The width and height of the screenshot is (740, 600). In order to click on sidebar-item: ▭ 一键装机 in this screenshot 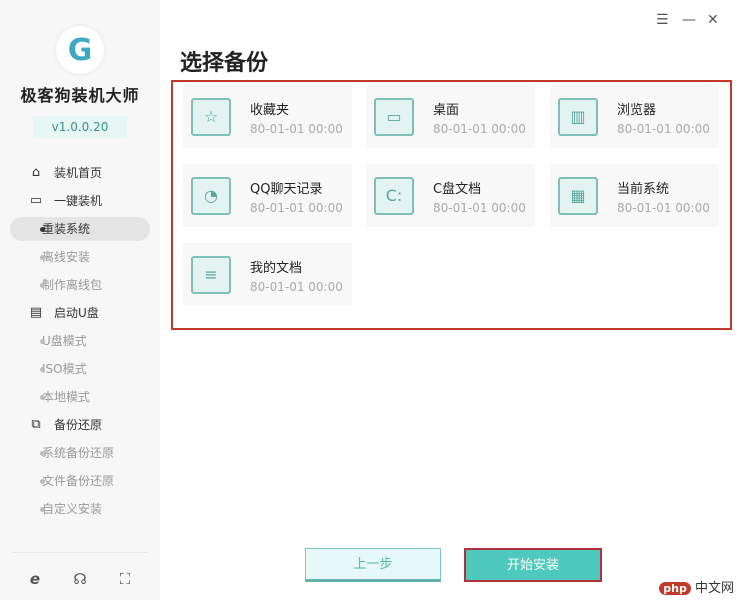, I will do `click(80, 201)`.